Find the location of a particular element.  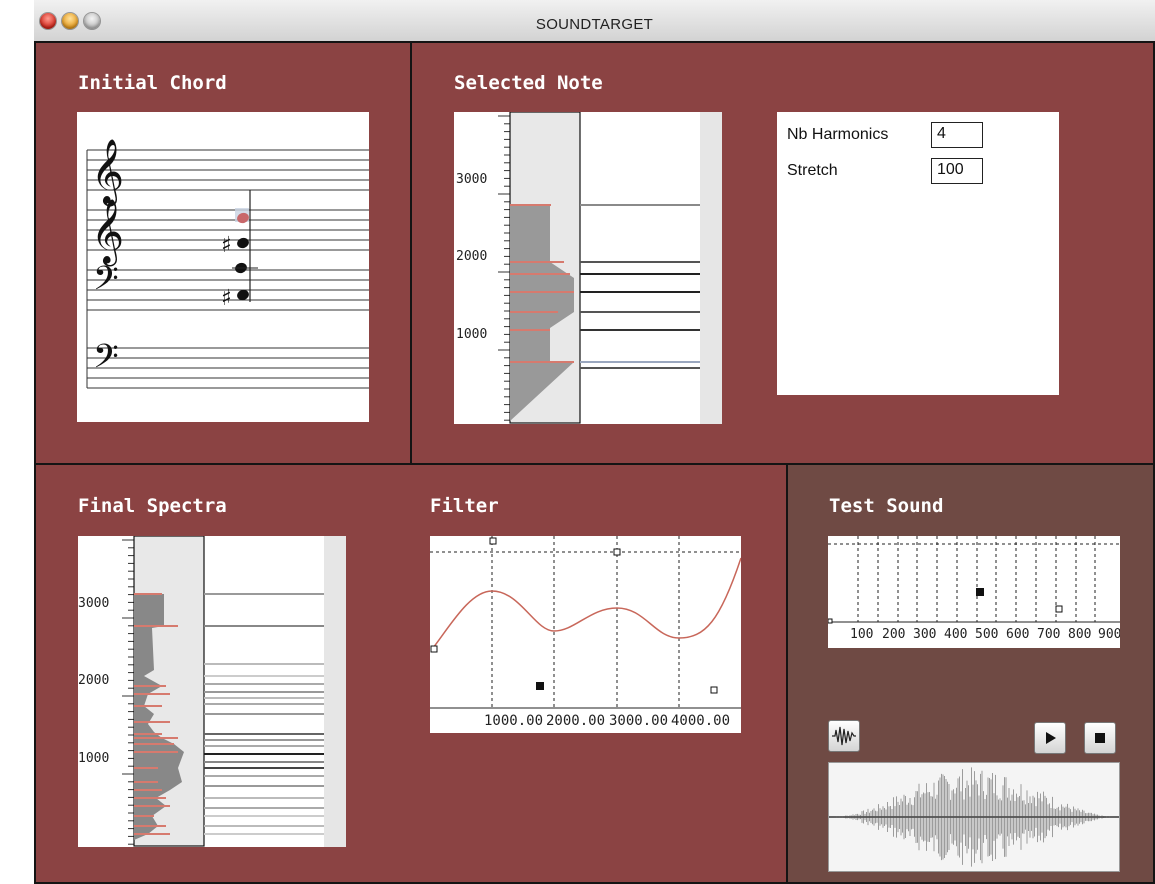

test-sound-x-tick: 100 is located at coordinates (861, 634).